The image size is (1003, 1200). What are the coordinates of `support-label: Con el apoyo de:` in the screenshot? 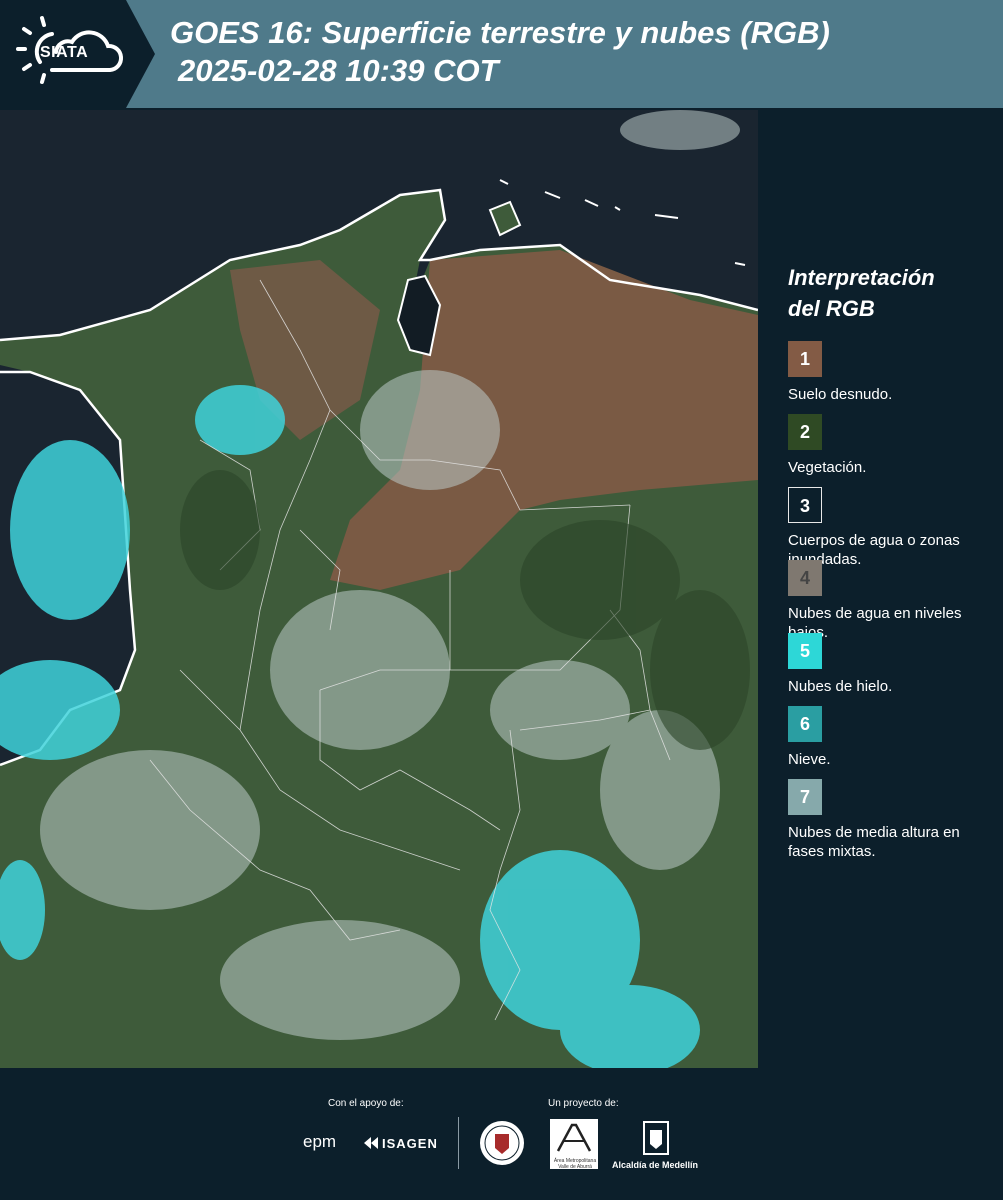 It's located at (366, 1103).